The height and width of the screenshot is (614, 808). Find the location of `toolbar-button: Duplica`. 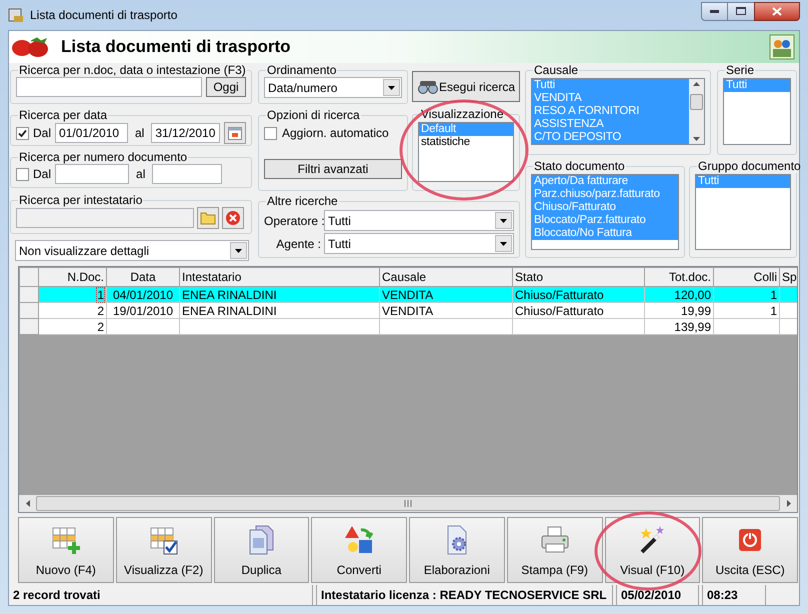

toolbar-button: Duplica is located at coordinates (262, 550).